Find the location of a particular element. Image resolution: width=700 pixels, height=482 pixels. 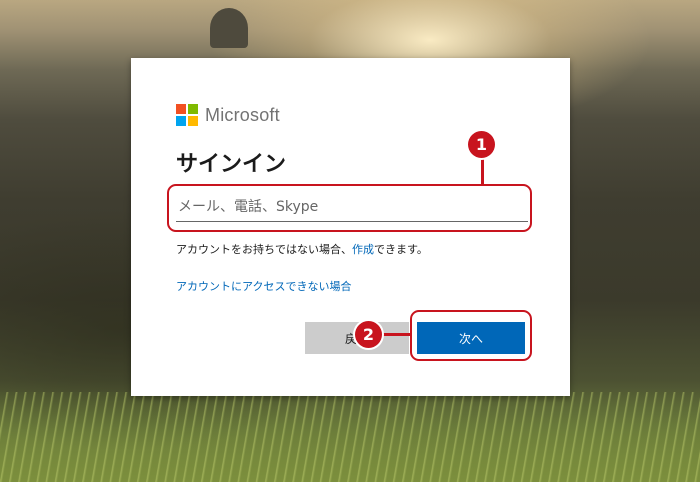

create-account-link: 作成 is located at coordinates (363, 249).